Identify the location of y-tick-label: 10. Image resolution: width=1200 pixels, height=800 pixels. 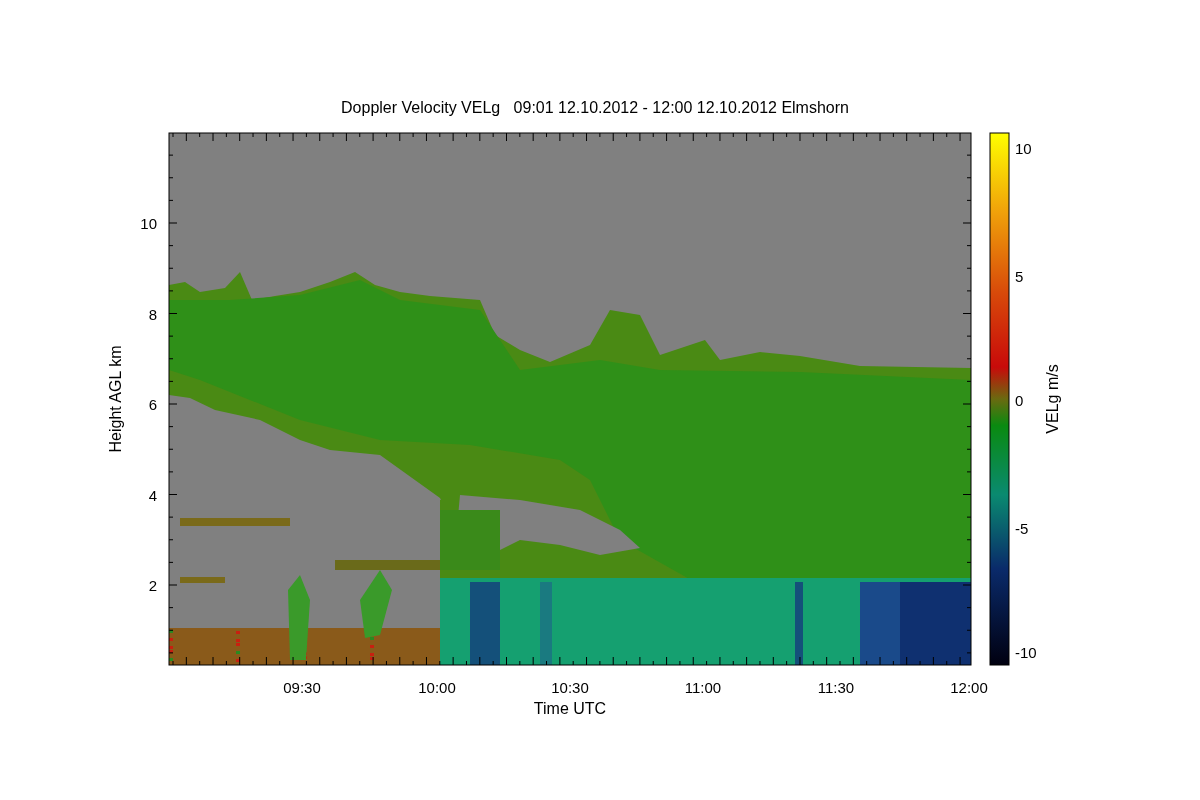
(148, 223).